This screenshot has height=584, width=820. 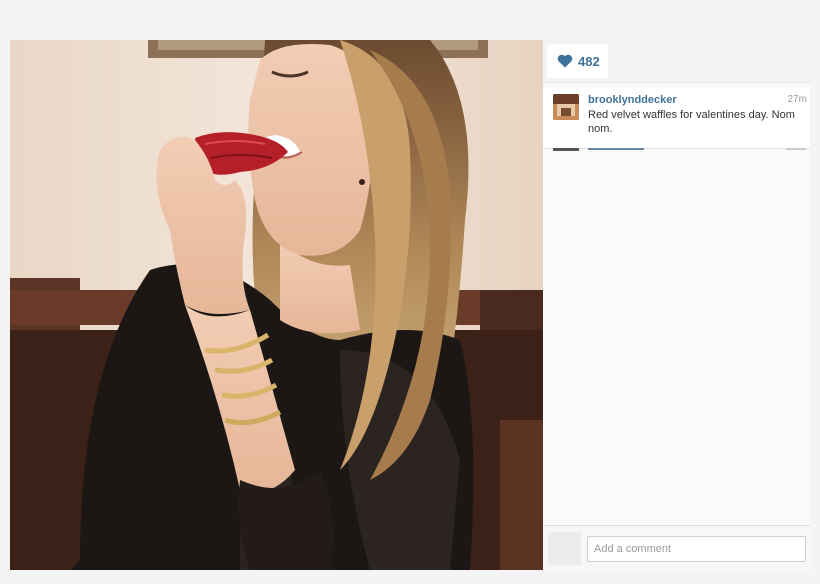 What do you see at coordinates (797, 99) in the screenshot?
I see `timestamp: 27m` at bounding box center [797, 99].